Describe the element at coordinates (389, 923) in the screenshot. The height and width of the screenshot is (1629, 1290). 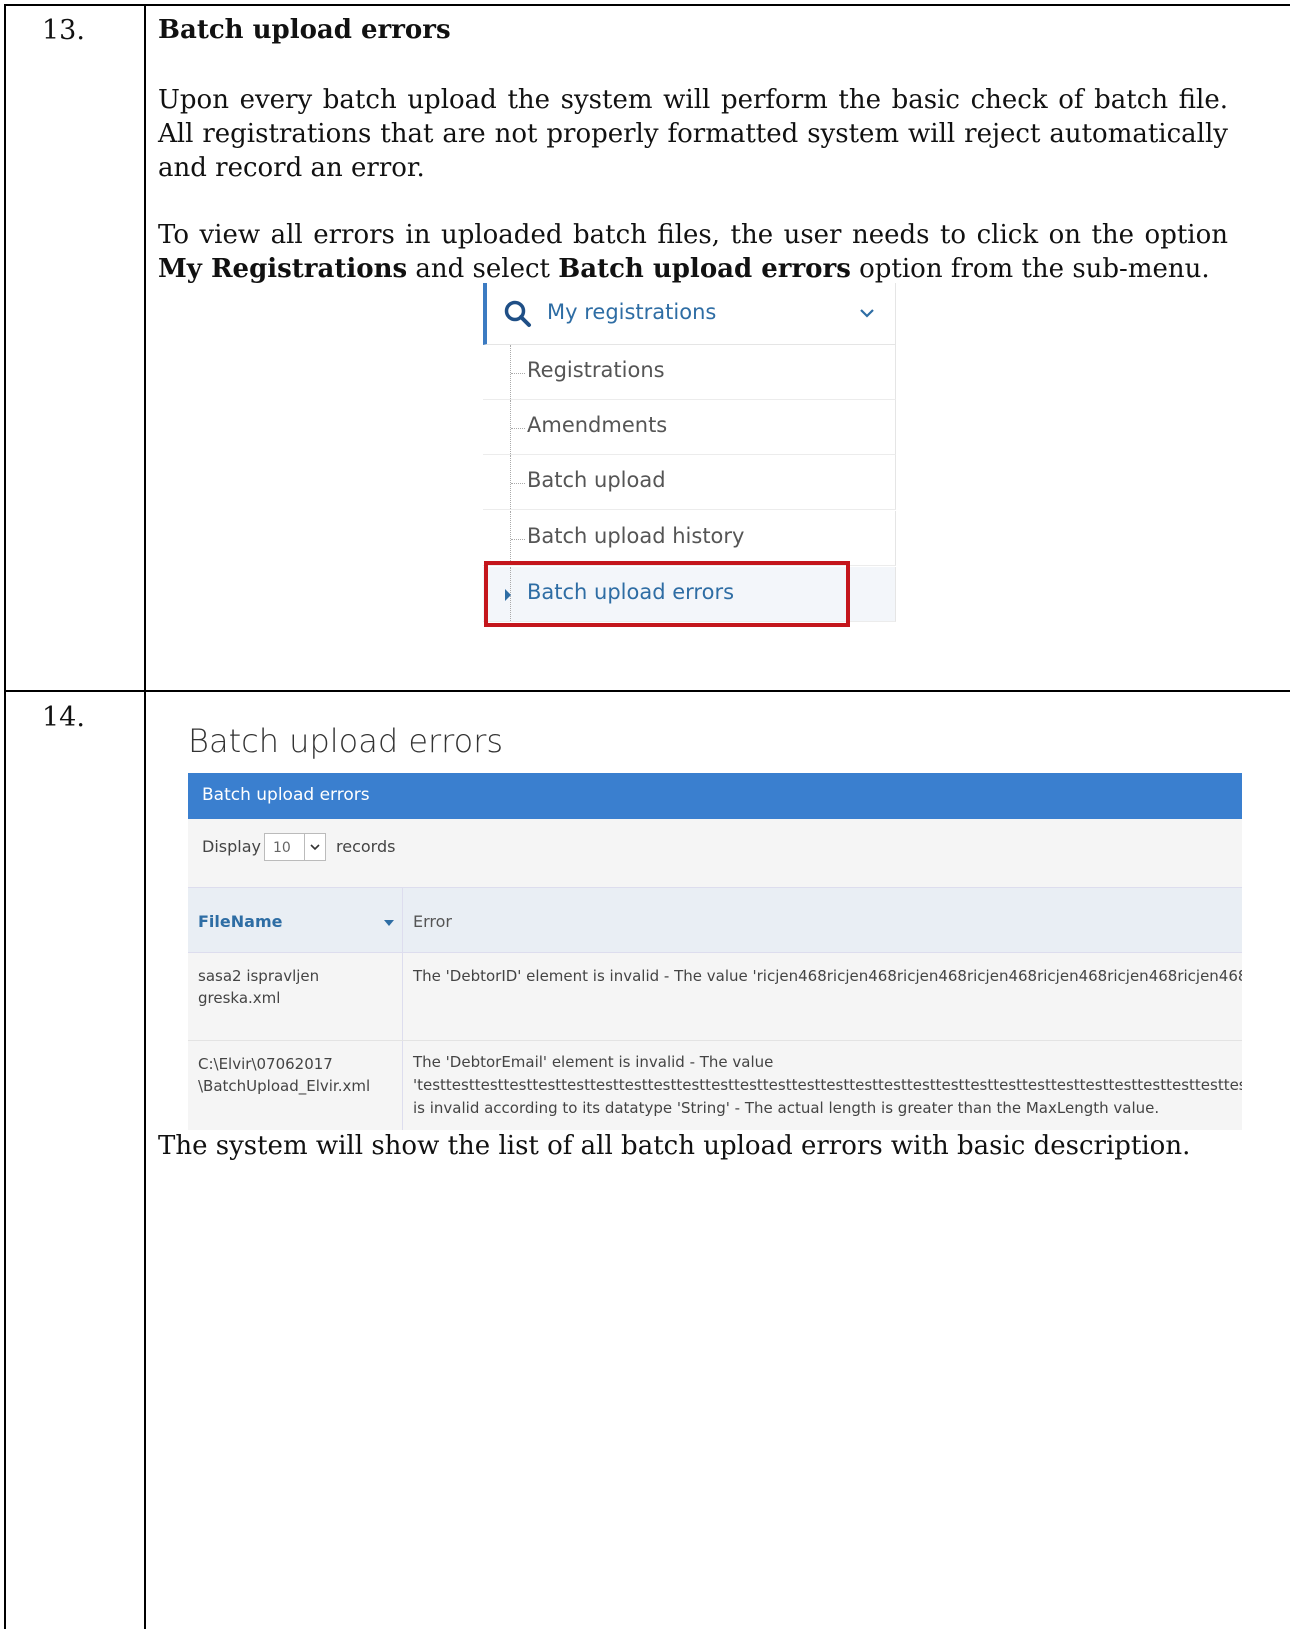
I see `sort-desc-icon` at that location.